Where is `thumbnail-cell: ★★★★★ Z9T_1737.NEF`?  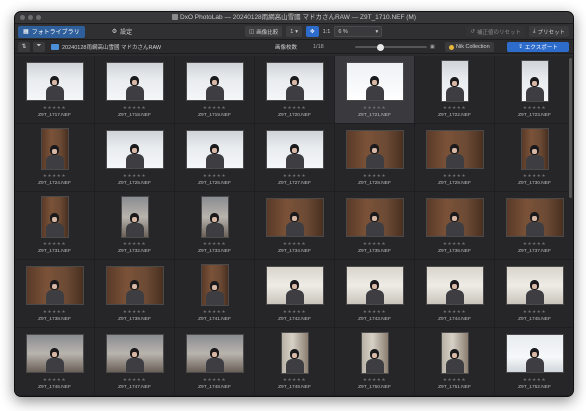
thumbnail-cell: ★★★★★ Z9T_1737.NEF is located at coordinates (534, 226).